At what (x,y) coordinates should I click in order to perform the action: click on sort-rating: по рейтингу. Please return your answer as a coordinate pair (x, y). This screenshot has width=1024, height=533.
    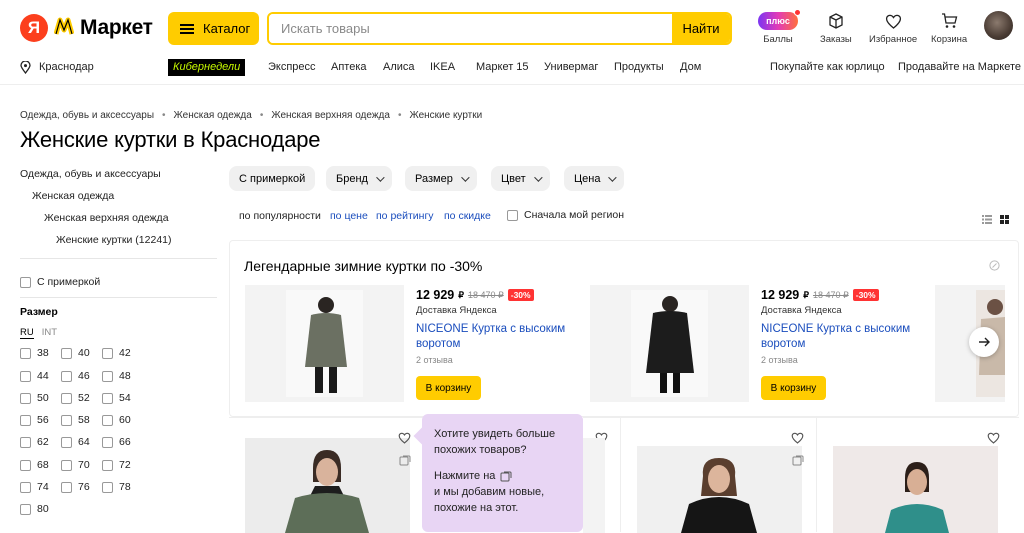
    Looking at the image, I should click on (405, 216).